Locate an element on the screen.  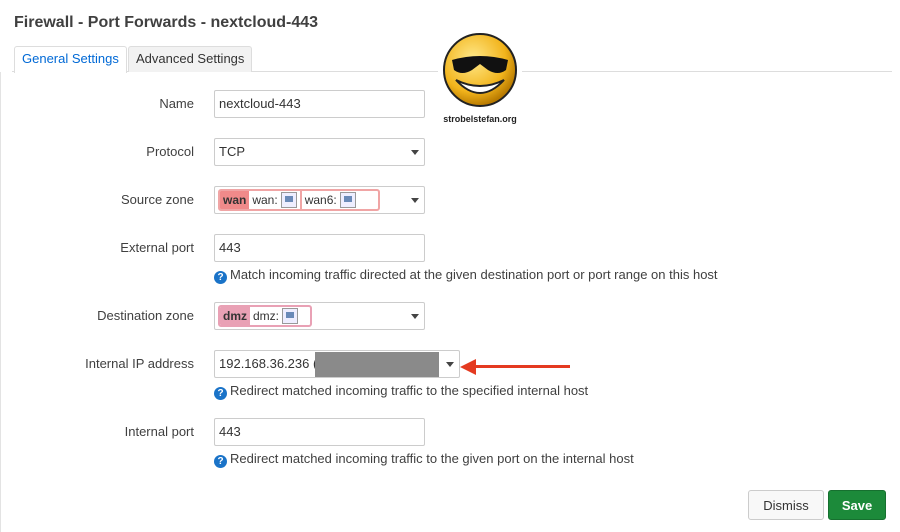
destination-zone-select: dmz dmz: is located at coordinates (319, 316).